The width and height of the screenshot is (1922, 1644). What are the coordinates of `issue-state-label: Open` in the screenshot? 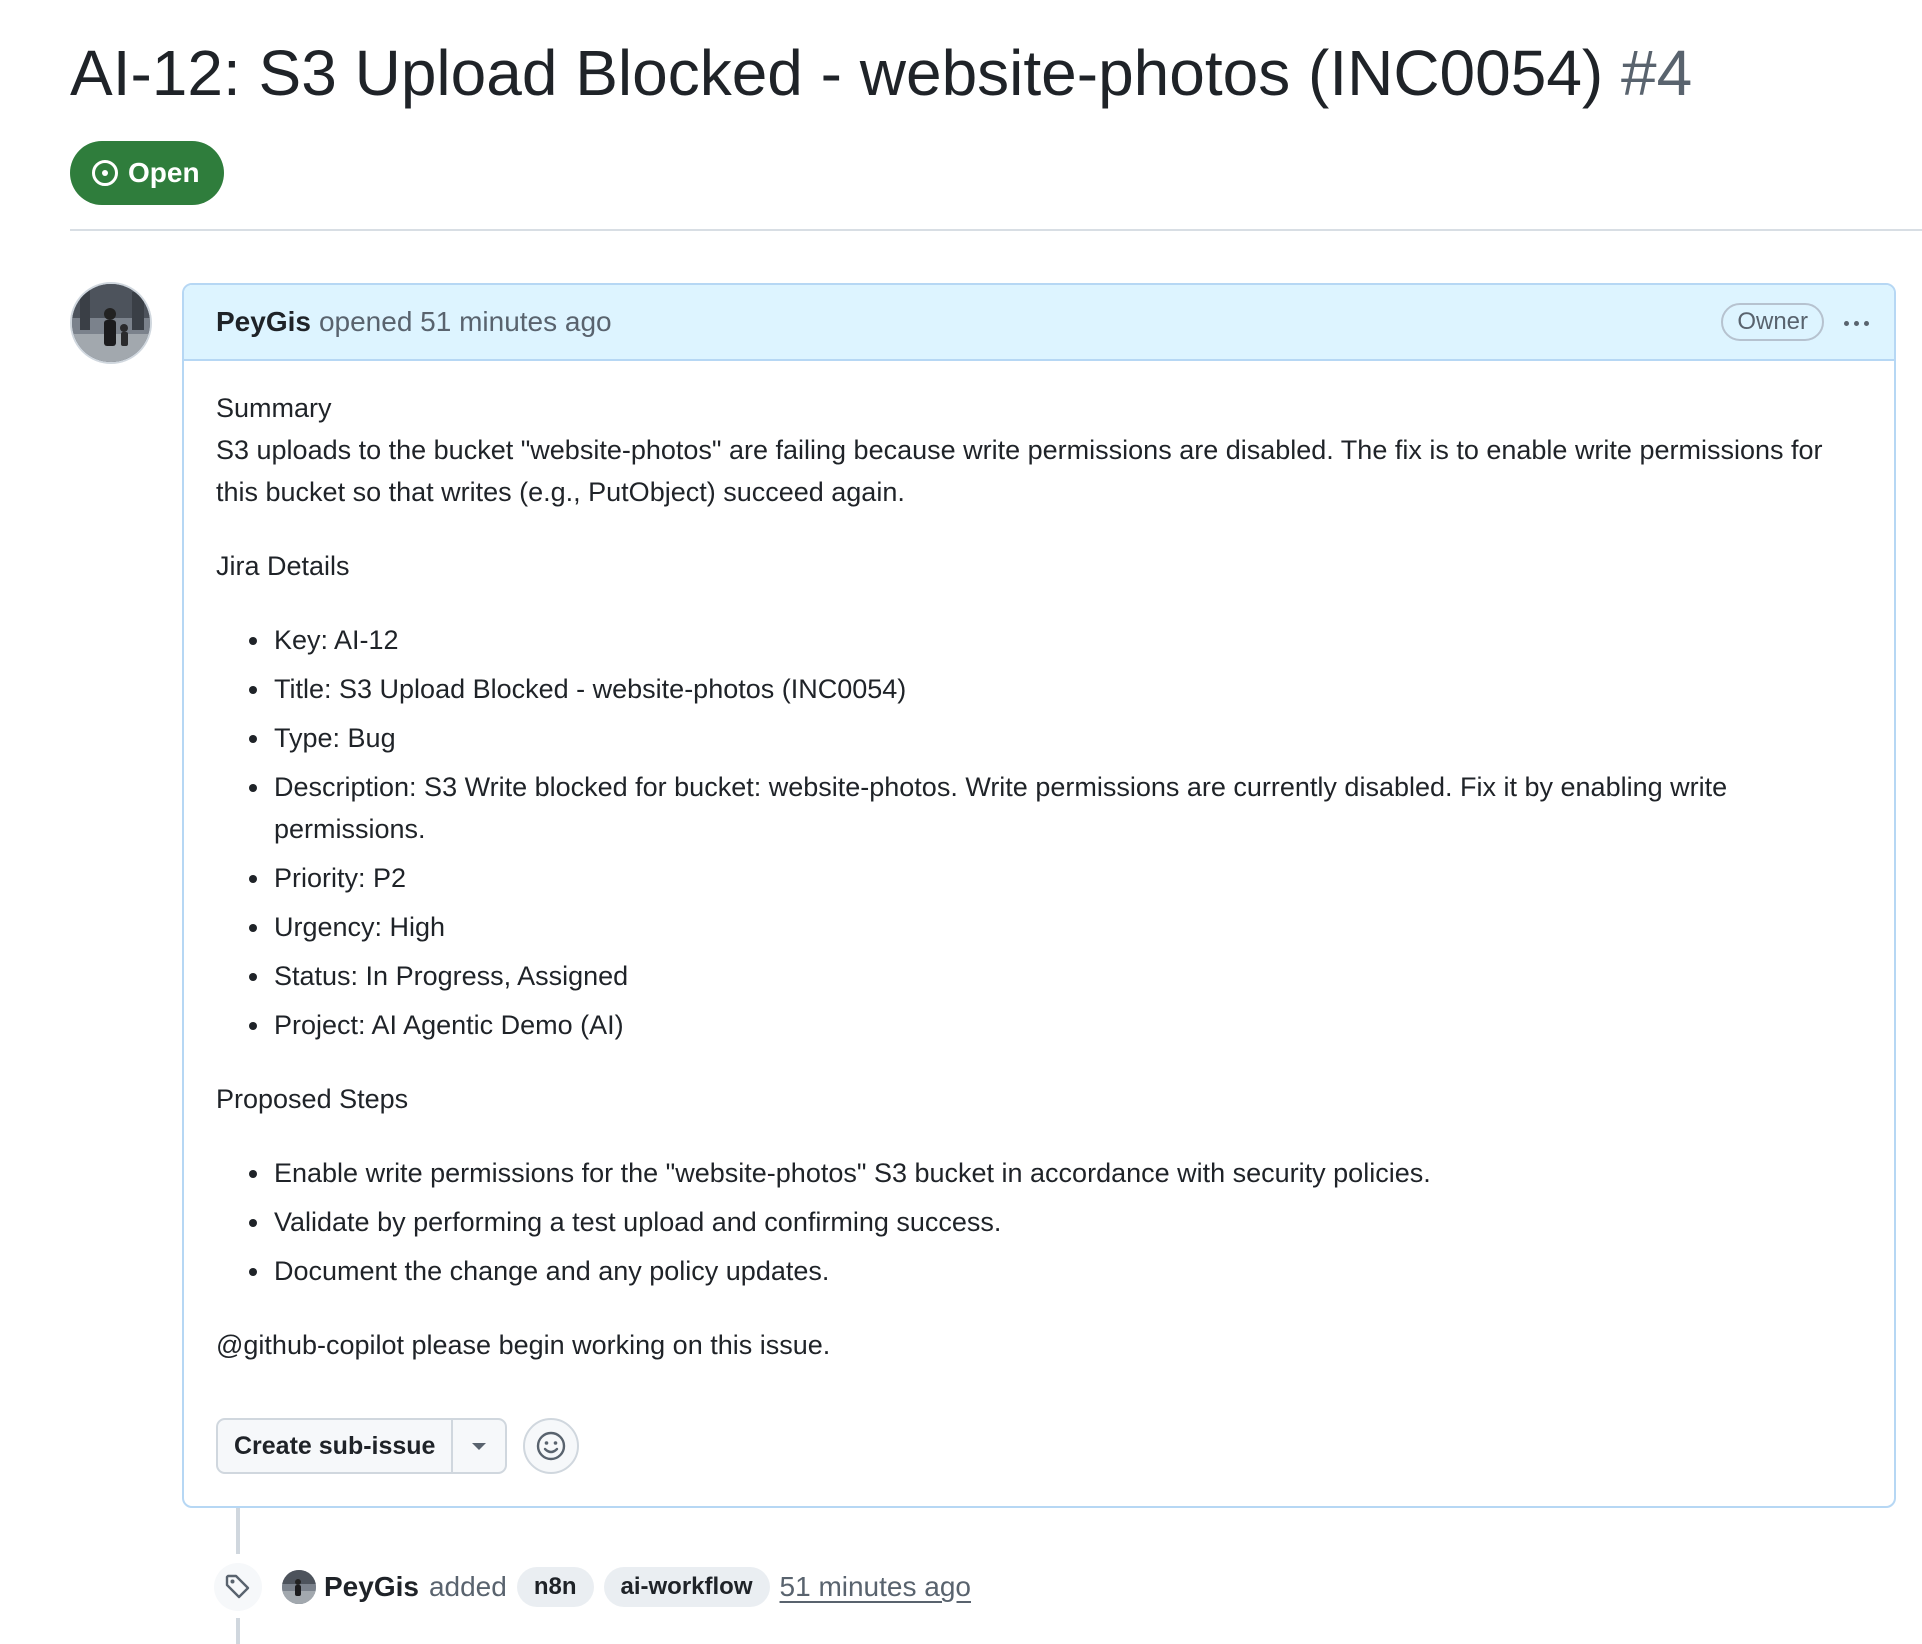 It's located at (164, 172).